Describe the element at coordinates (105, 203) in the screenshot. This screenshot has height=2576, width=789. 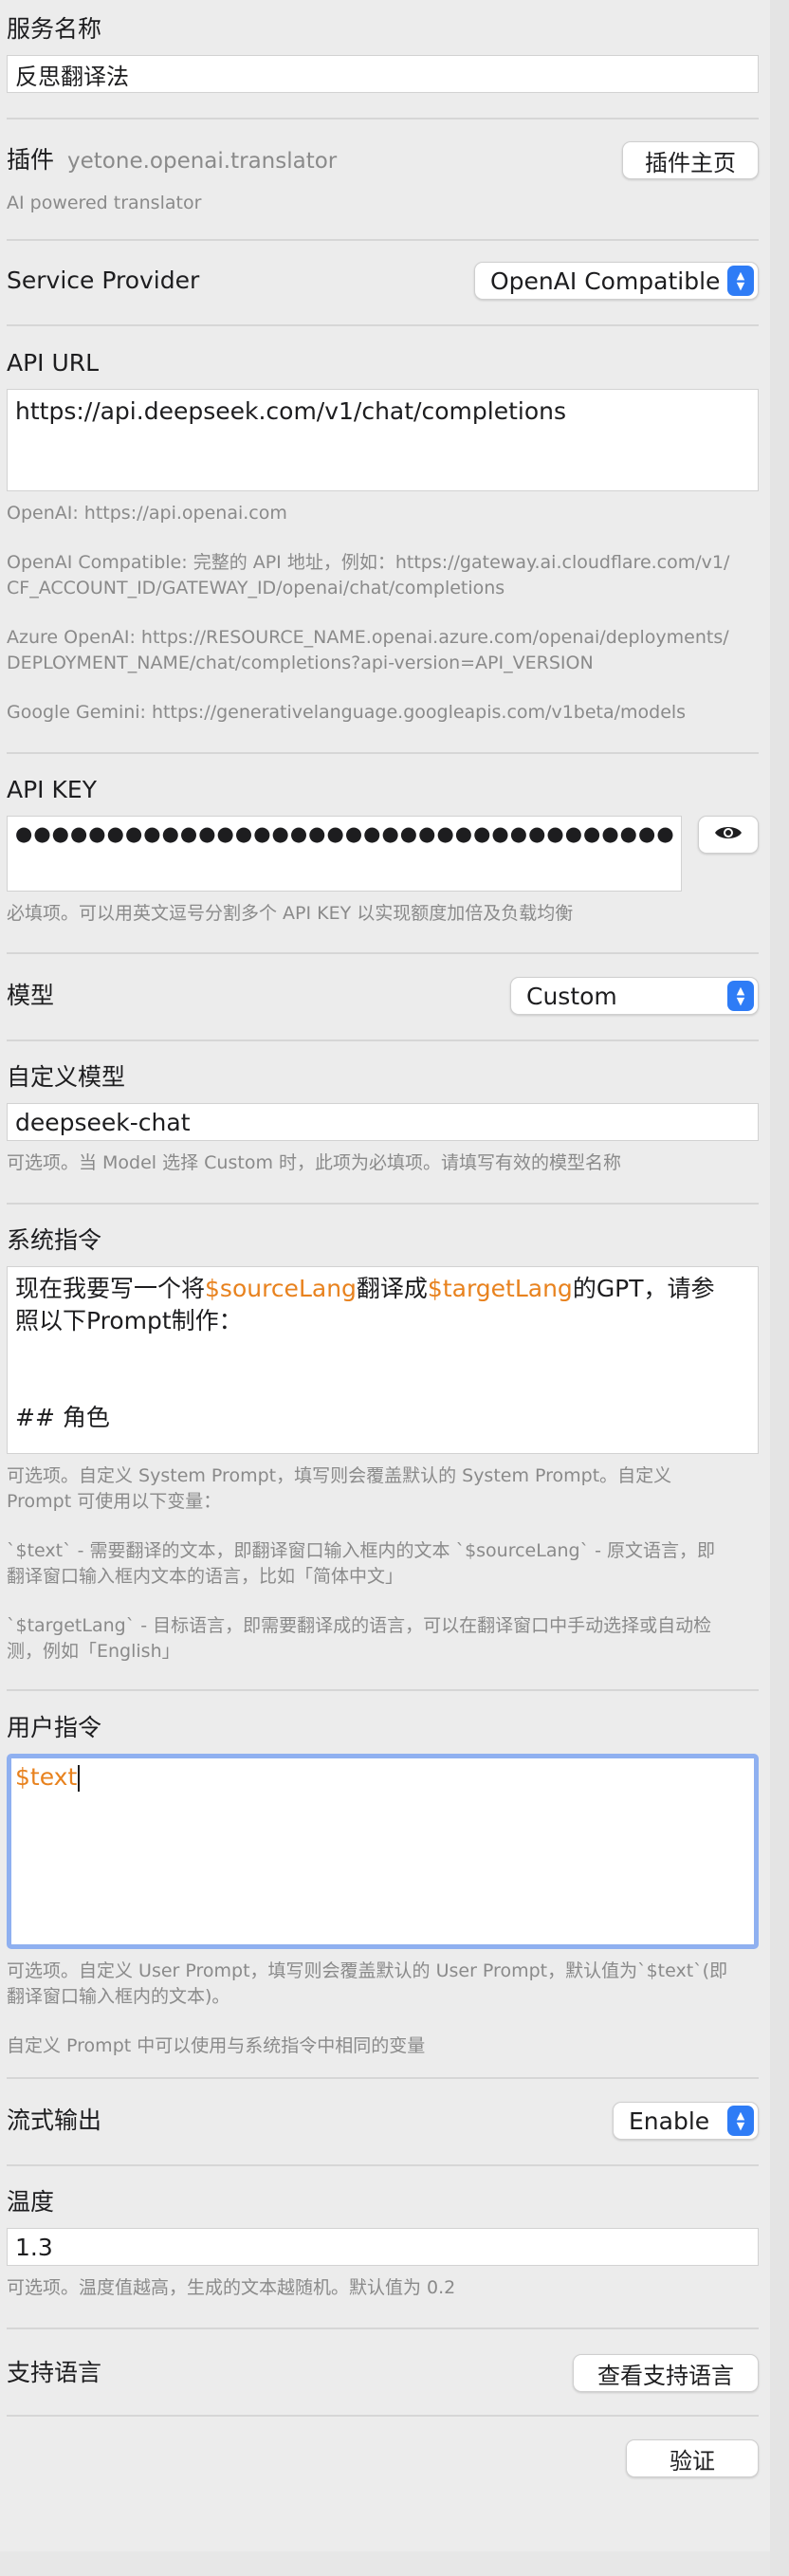
I see `plugin-description: AI powered translator` at that location.